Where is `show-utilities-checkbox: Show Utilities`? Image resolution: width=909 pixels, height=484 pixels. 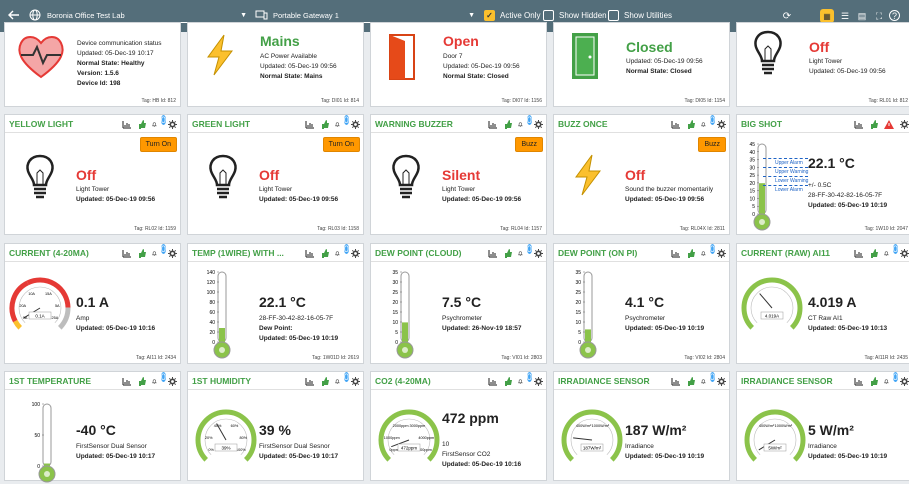
show-utilities-checkbox: Show Utilities is located at coordinates (640, 15).